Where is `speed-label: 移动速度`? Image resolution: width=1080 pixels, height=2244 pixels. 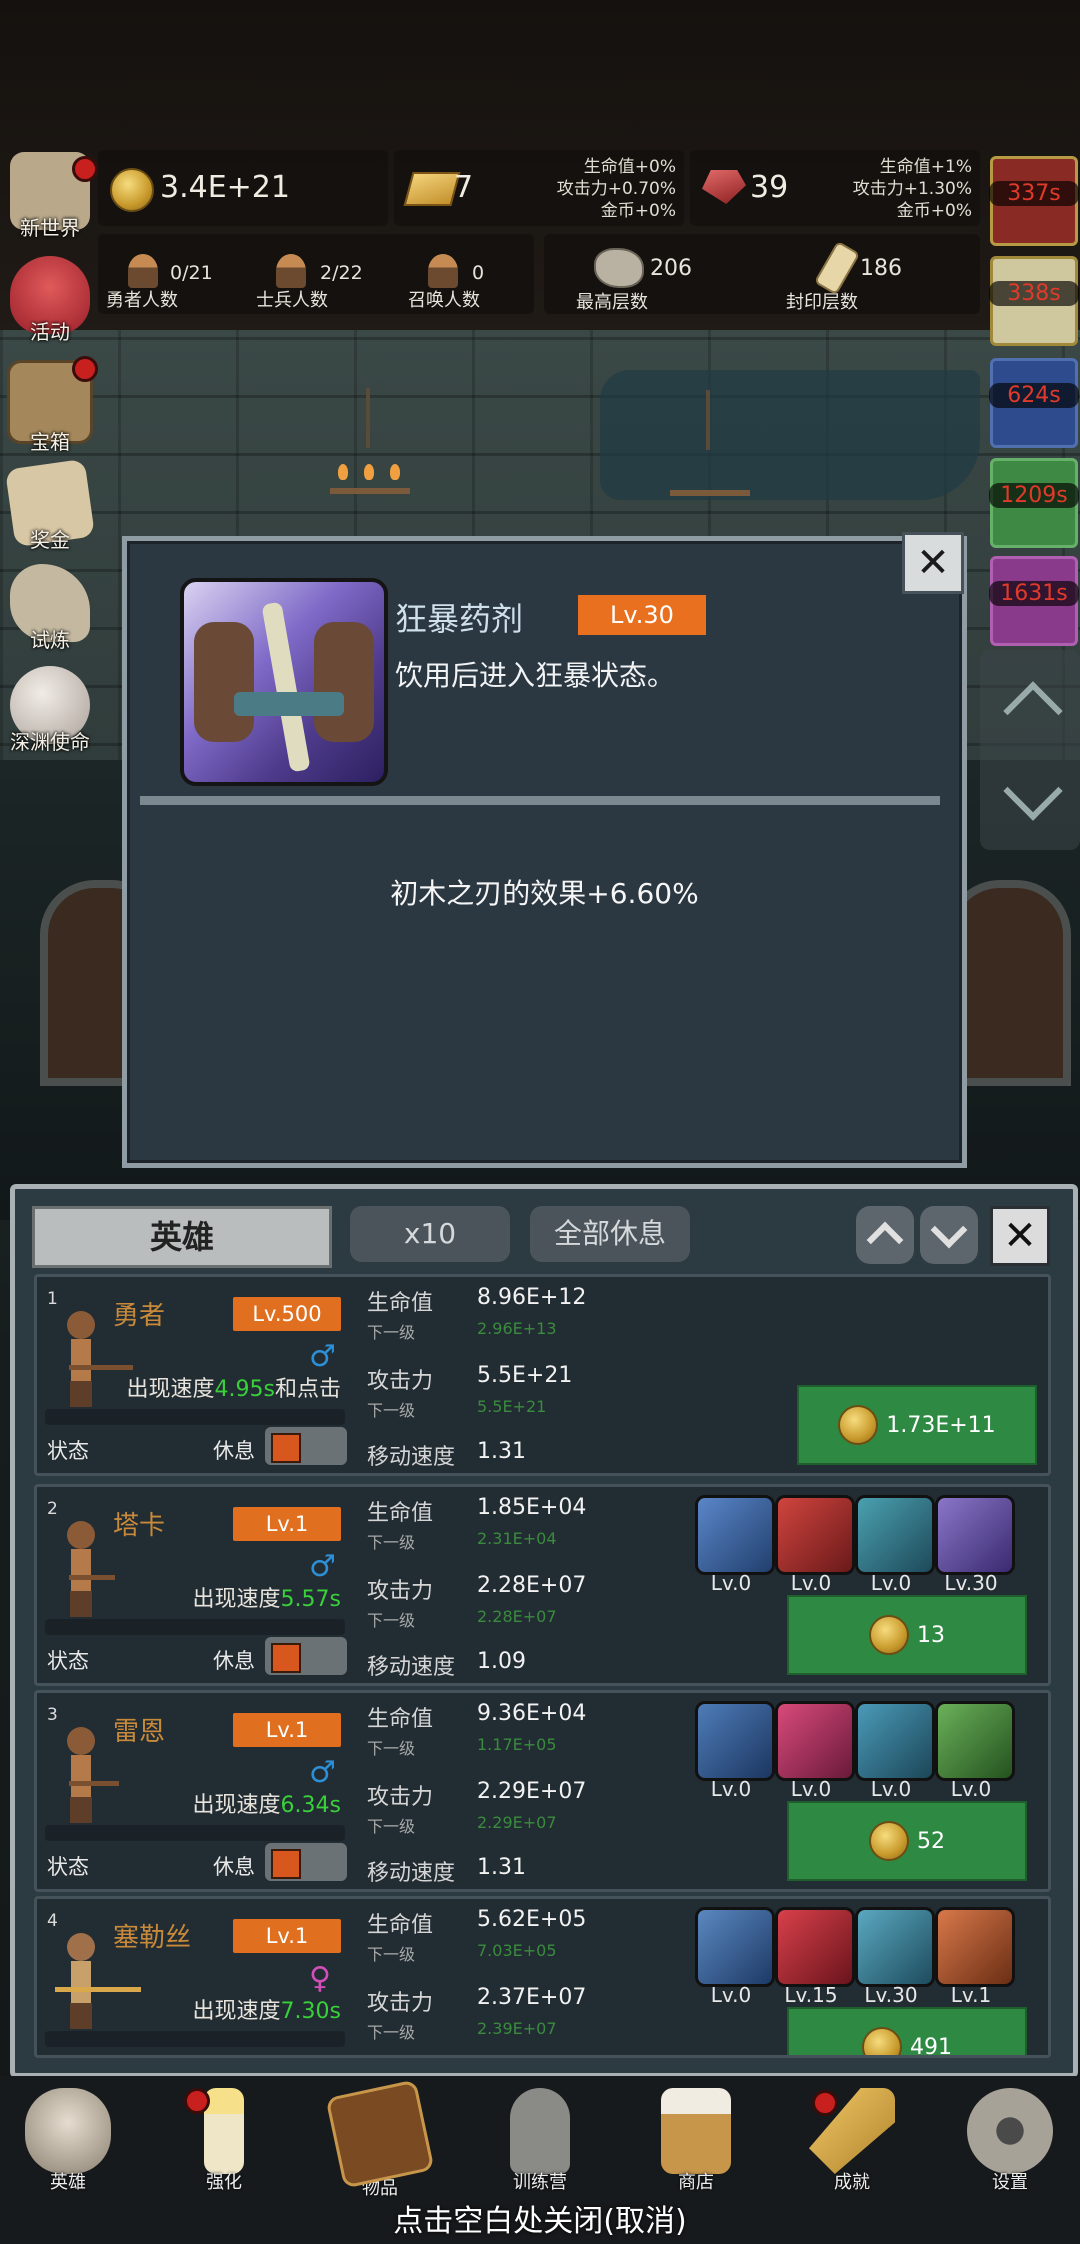
speed-label: 移动速度 is located at coordinates (411, 1667).